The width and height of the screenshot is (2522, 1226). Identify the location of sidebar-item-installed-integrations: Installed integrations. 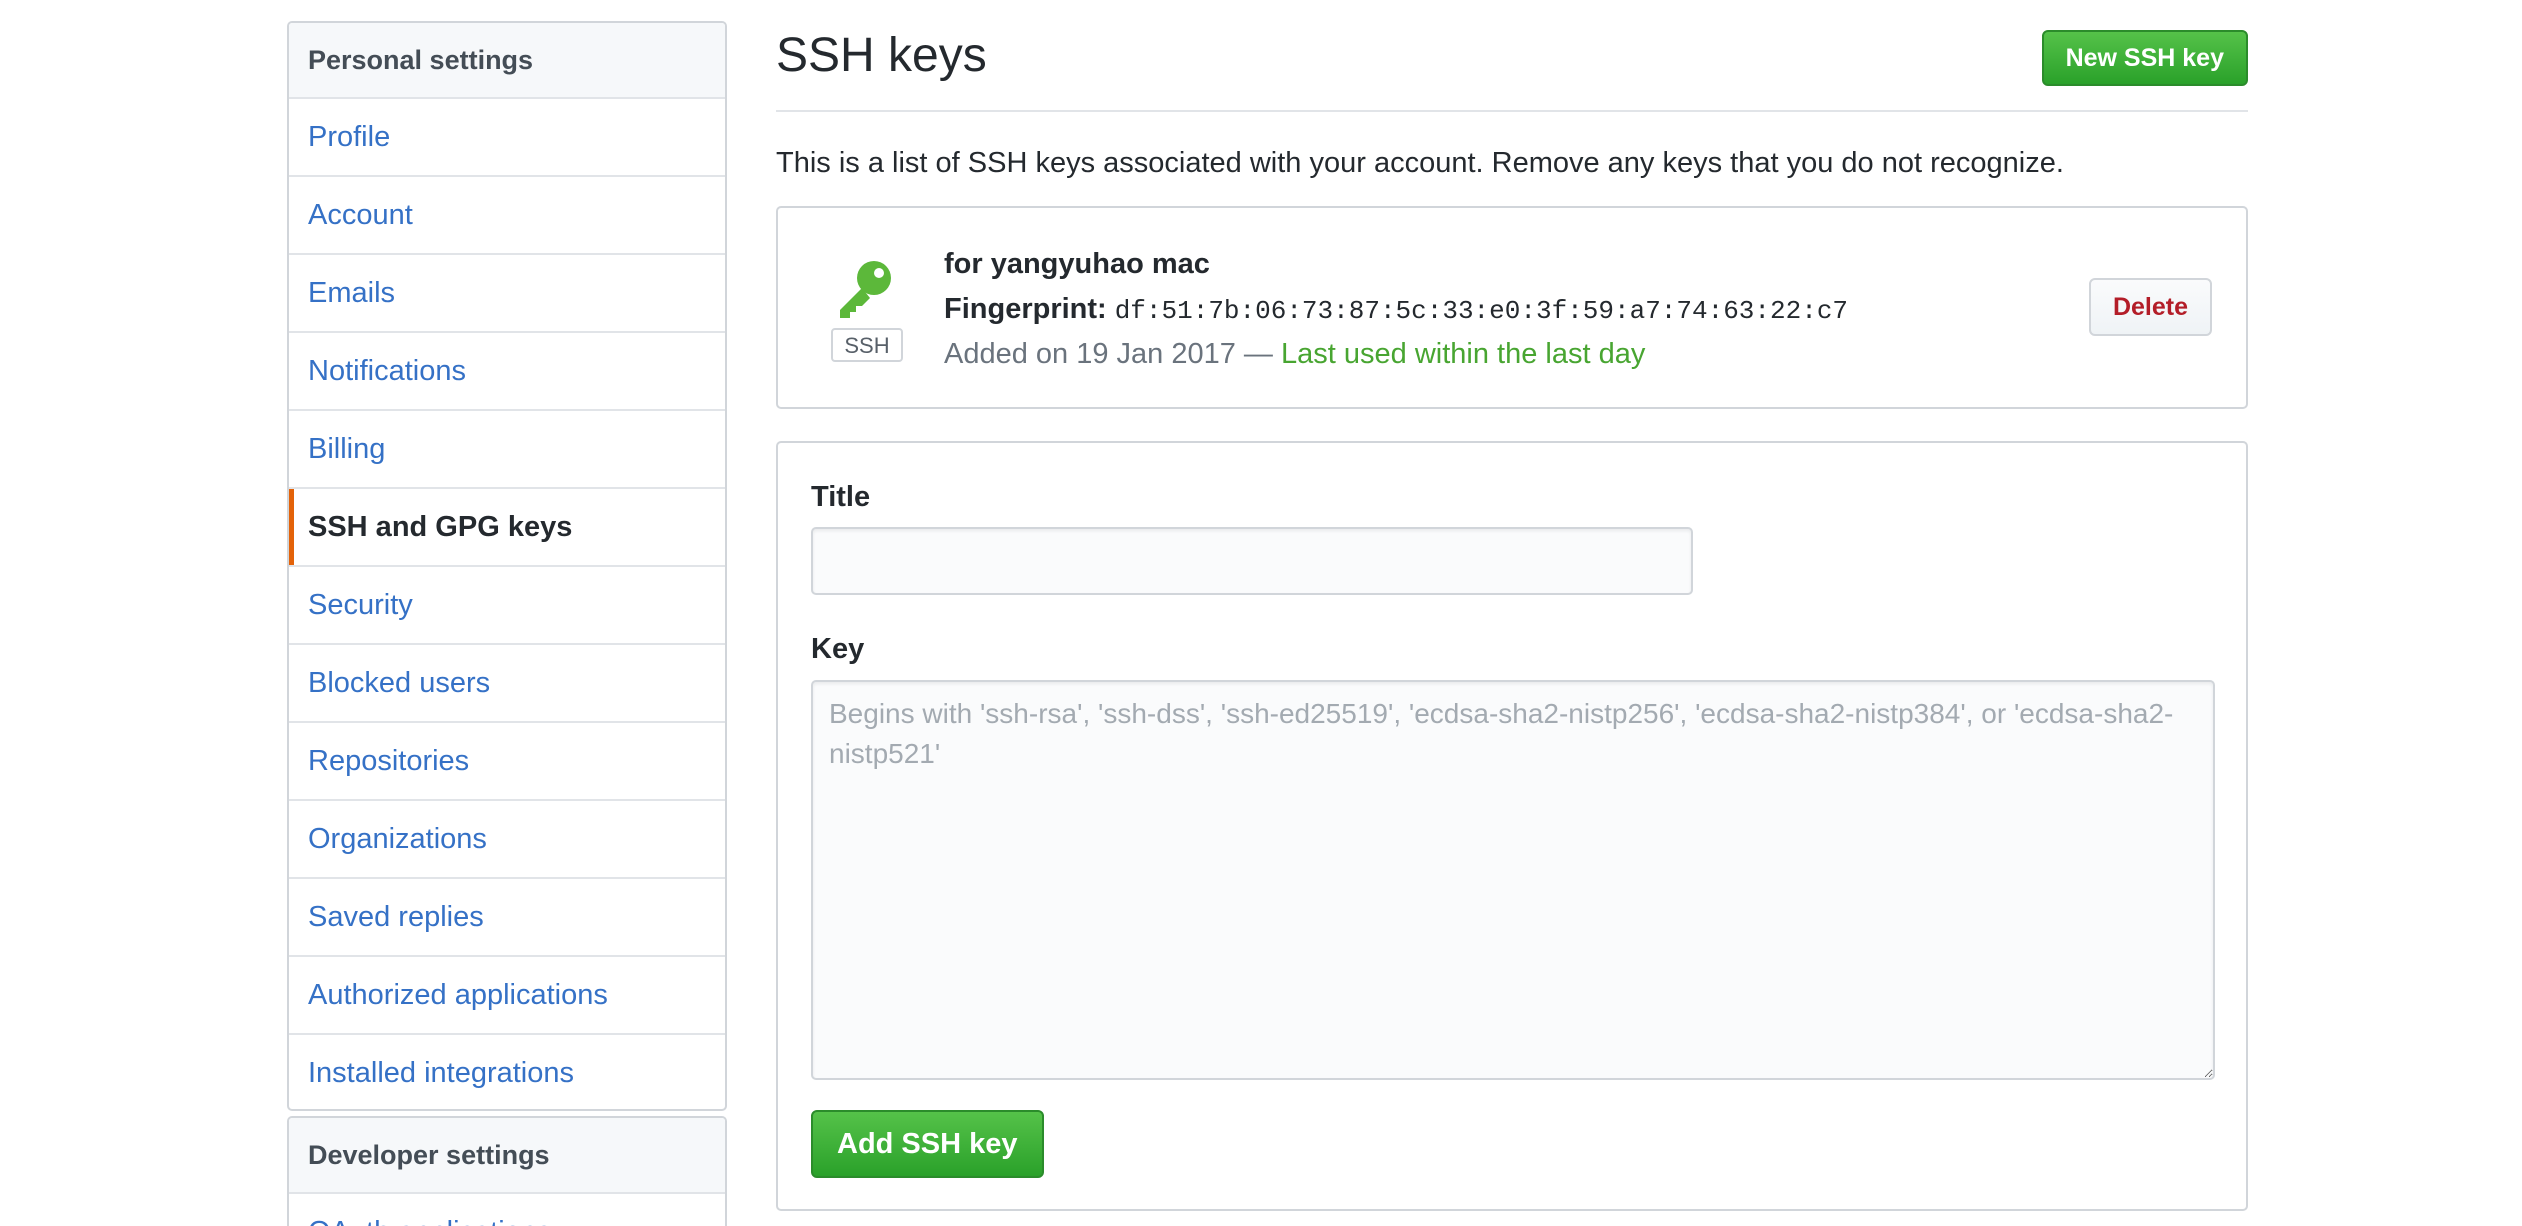
(507, 1072).